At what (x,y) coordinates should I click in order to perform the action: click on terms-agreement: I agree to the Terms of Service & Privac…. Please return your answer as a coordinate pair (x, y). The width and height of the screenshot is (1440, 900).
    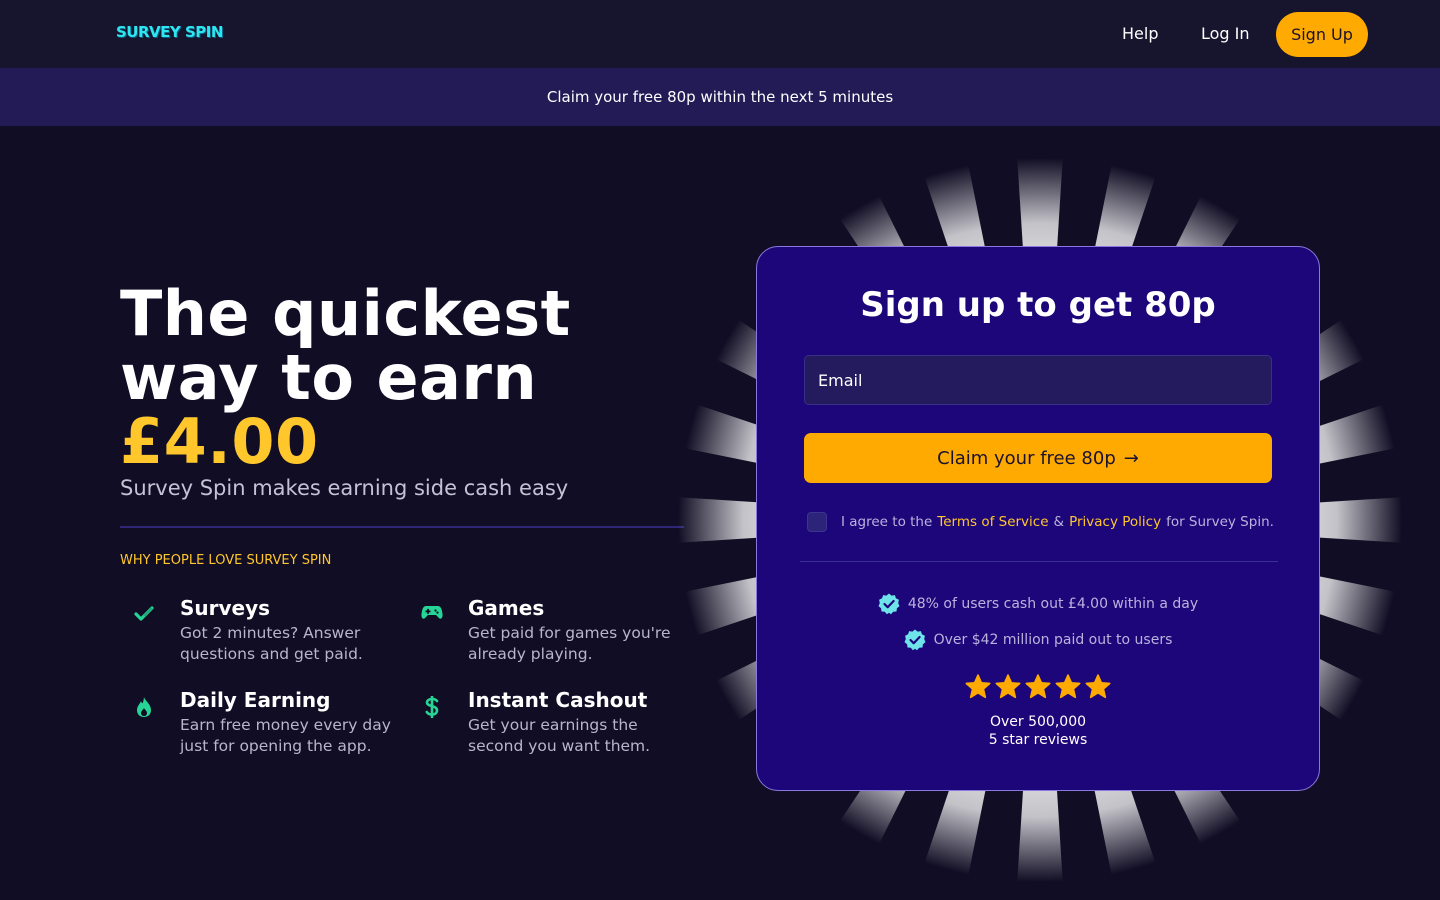
    Looking at the image, I should click on (1040, 522).